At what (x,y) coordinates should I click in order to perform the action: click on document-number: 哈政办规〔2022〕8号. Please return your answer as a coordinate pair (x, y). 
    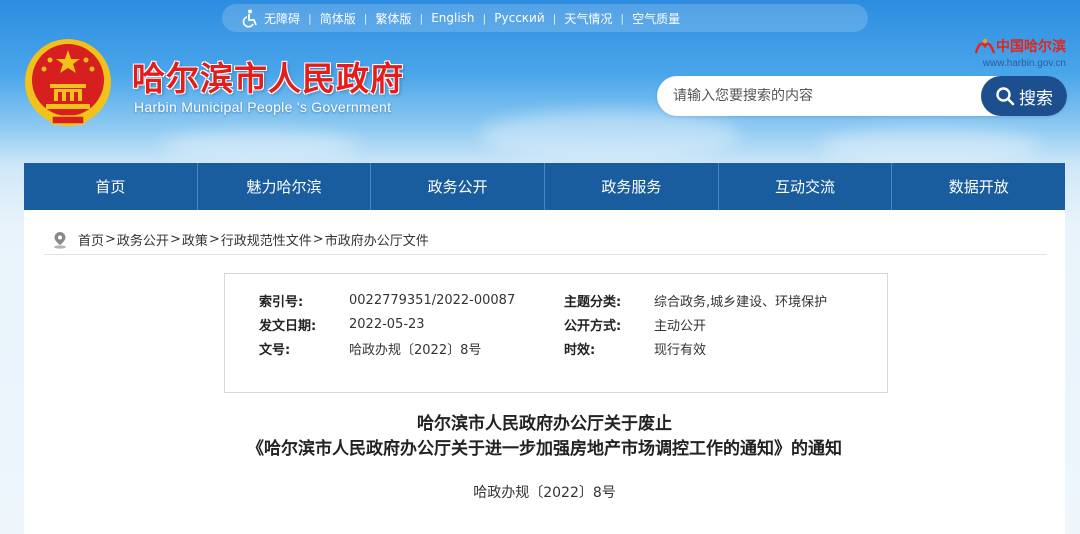
    Looking at the image, I should click on (544, 493).